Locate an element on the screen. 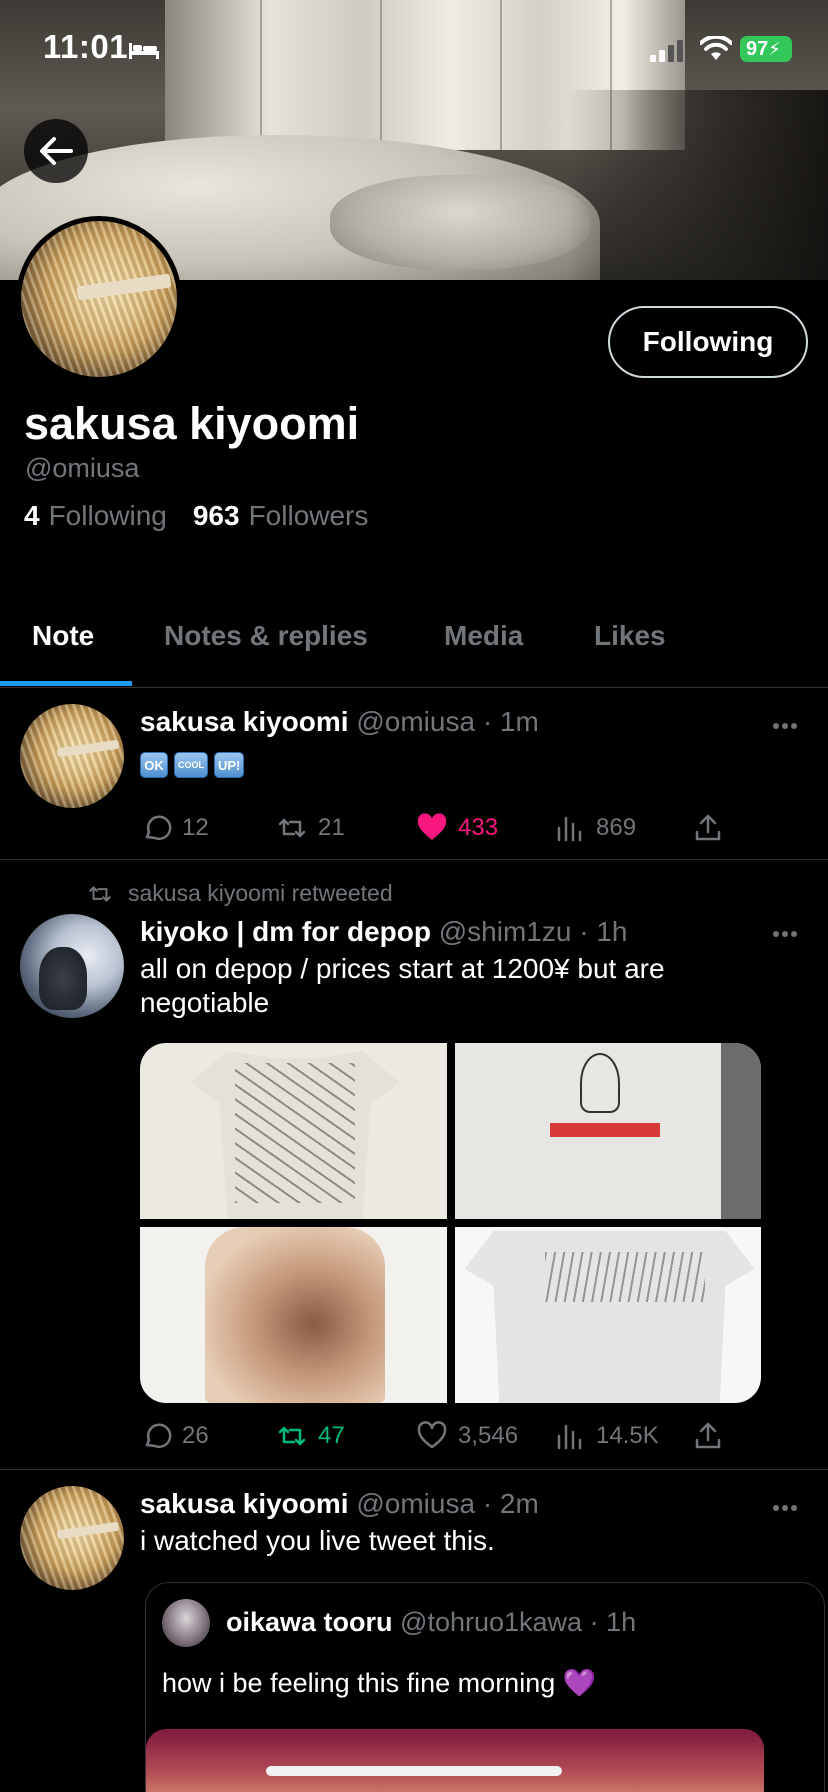  quoted-author-handle: @tohruo1kawa is located at coordinates (491, 1622).